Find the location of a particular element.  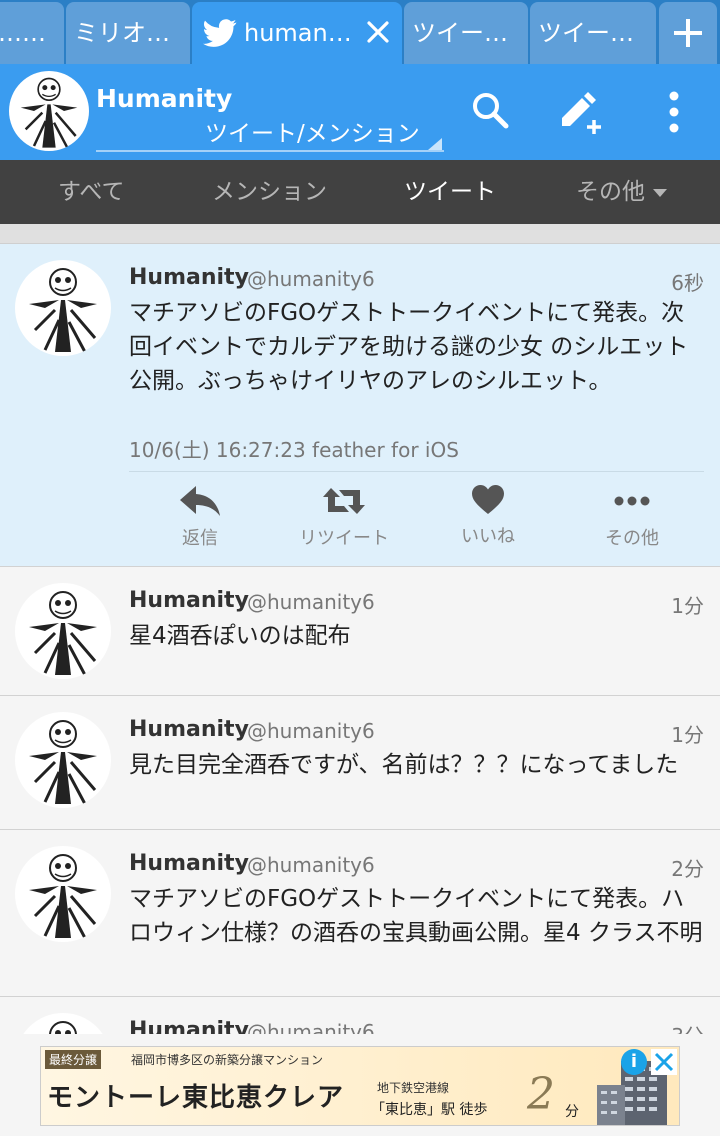

add-tab-button is located at coordinates (688, 33).